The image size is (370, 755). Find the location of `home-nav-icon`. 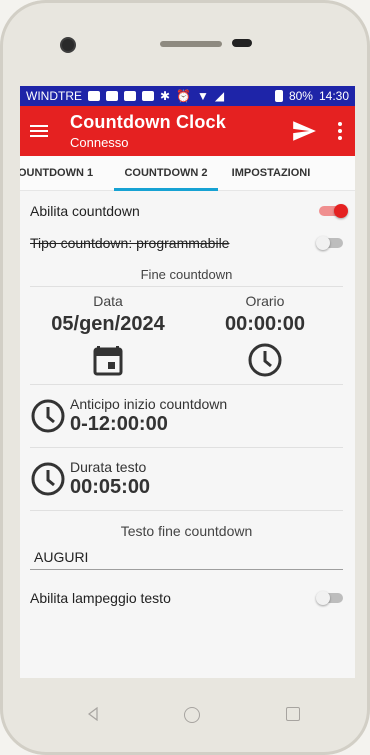

home-nav-icon is located at coordinates (192, 715).